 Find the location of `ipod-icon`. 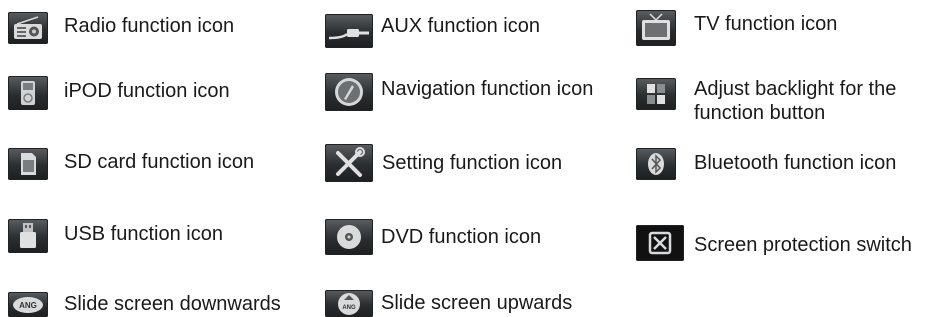

ipod-icon is located at coordinates (28, 93).